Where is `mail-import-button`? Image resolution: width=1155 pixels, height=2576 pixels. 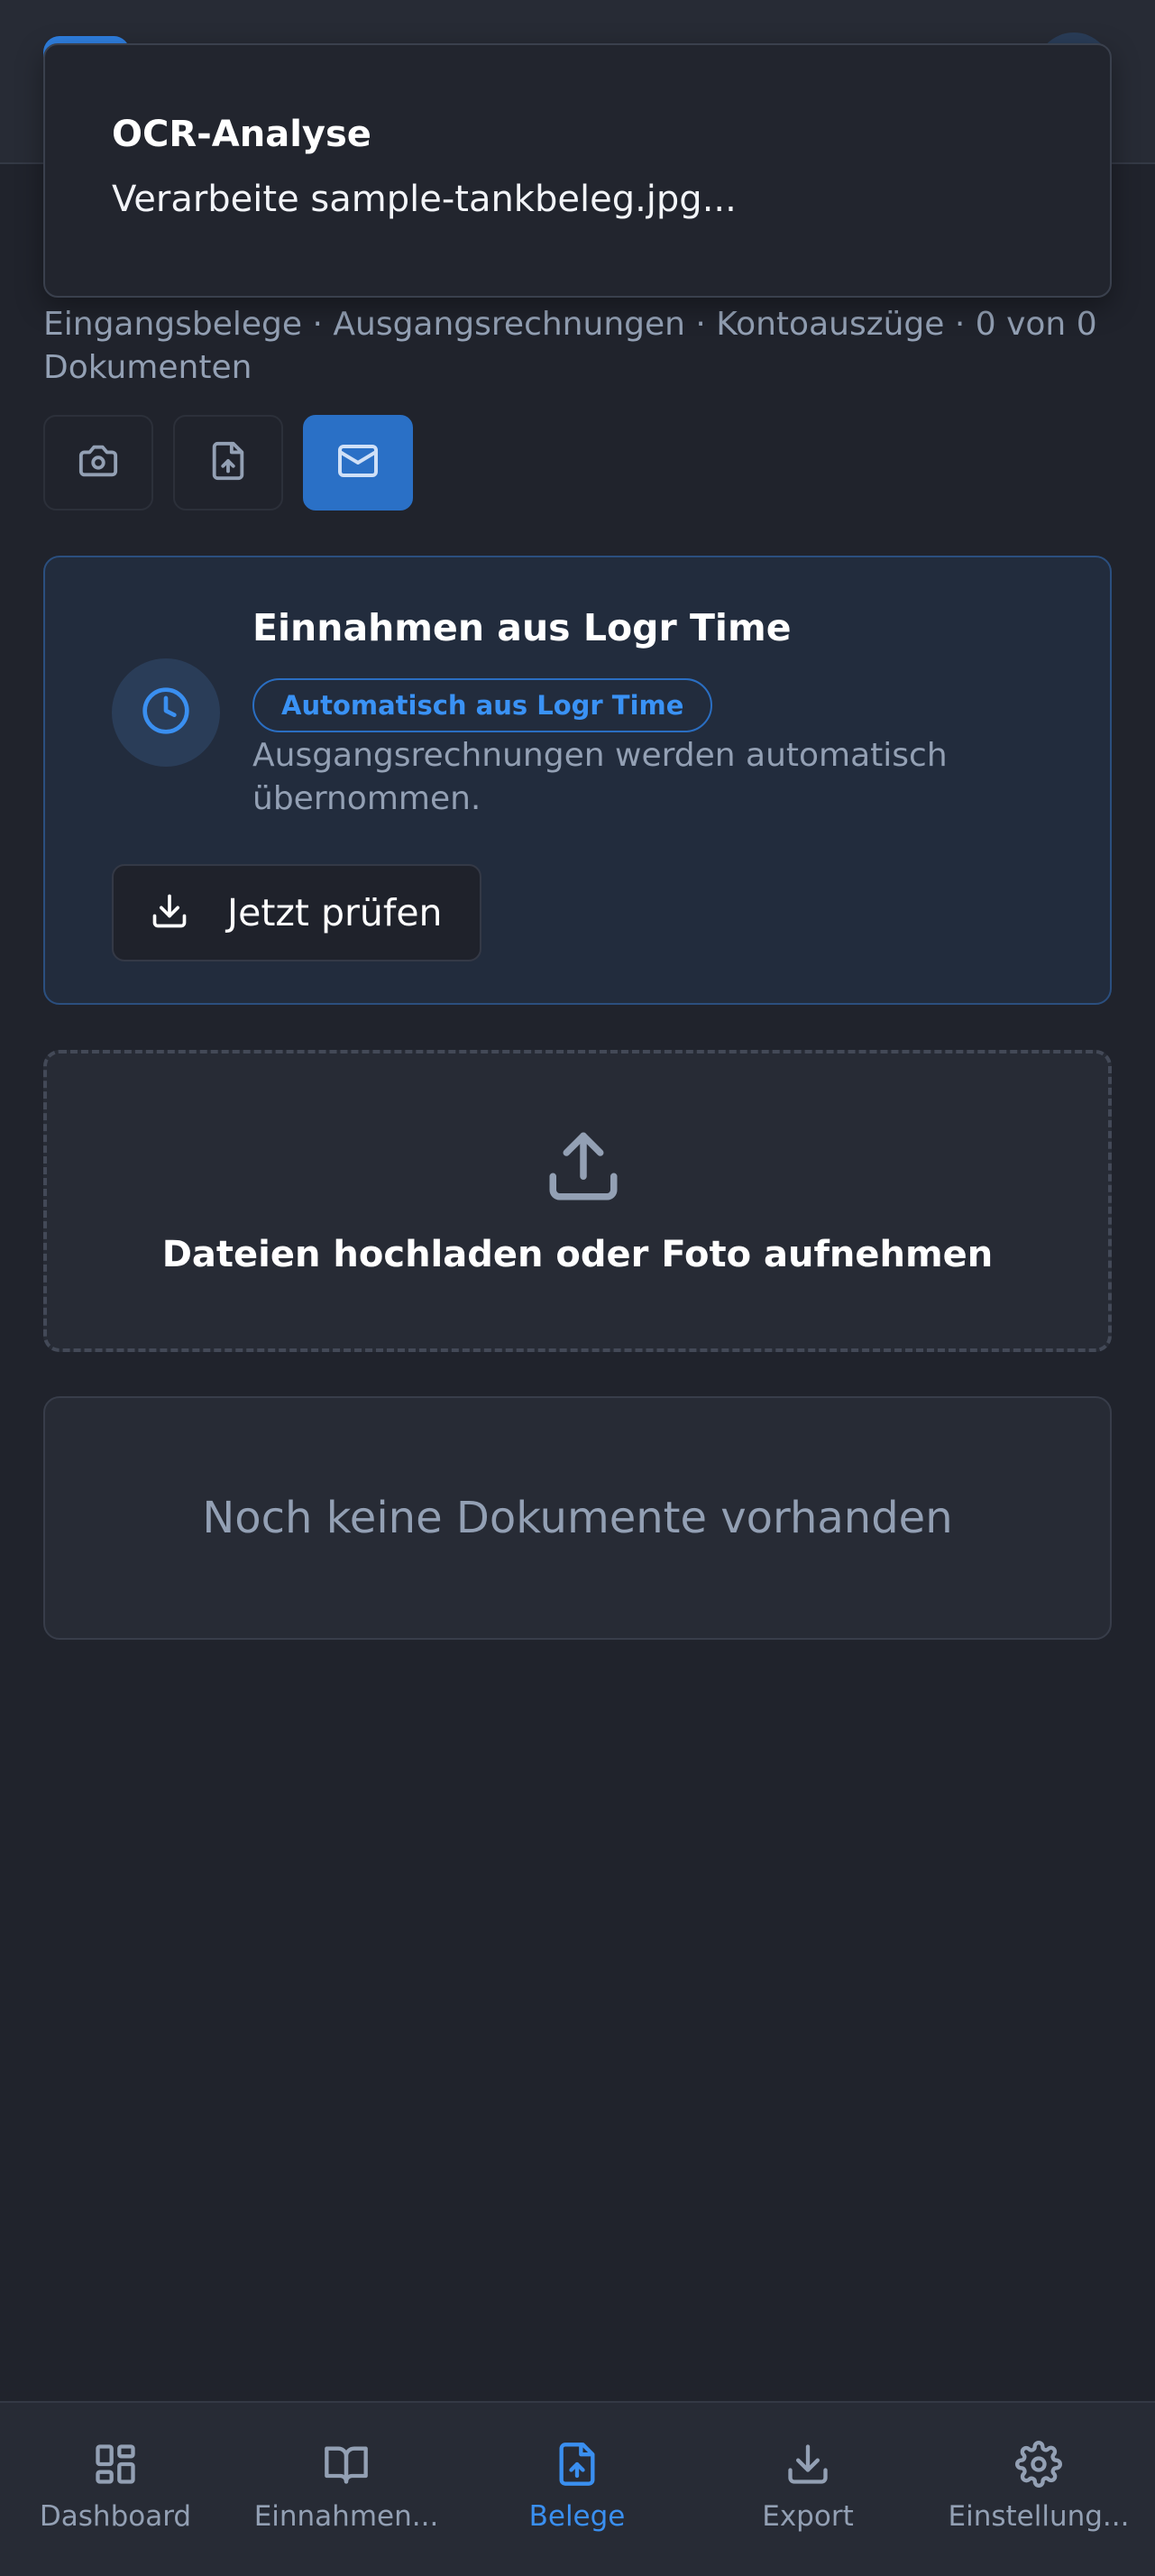
mail-import-button is located at coordinates (358, 463).